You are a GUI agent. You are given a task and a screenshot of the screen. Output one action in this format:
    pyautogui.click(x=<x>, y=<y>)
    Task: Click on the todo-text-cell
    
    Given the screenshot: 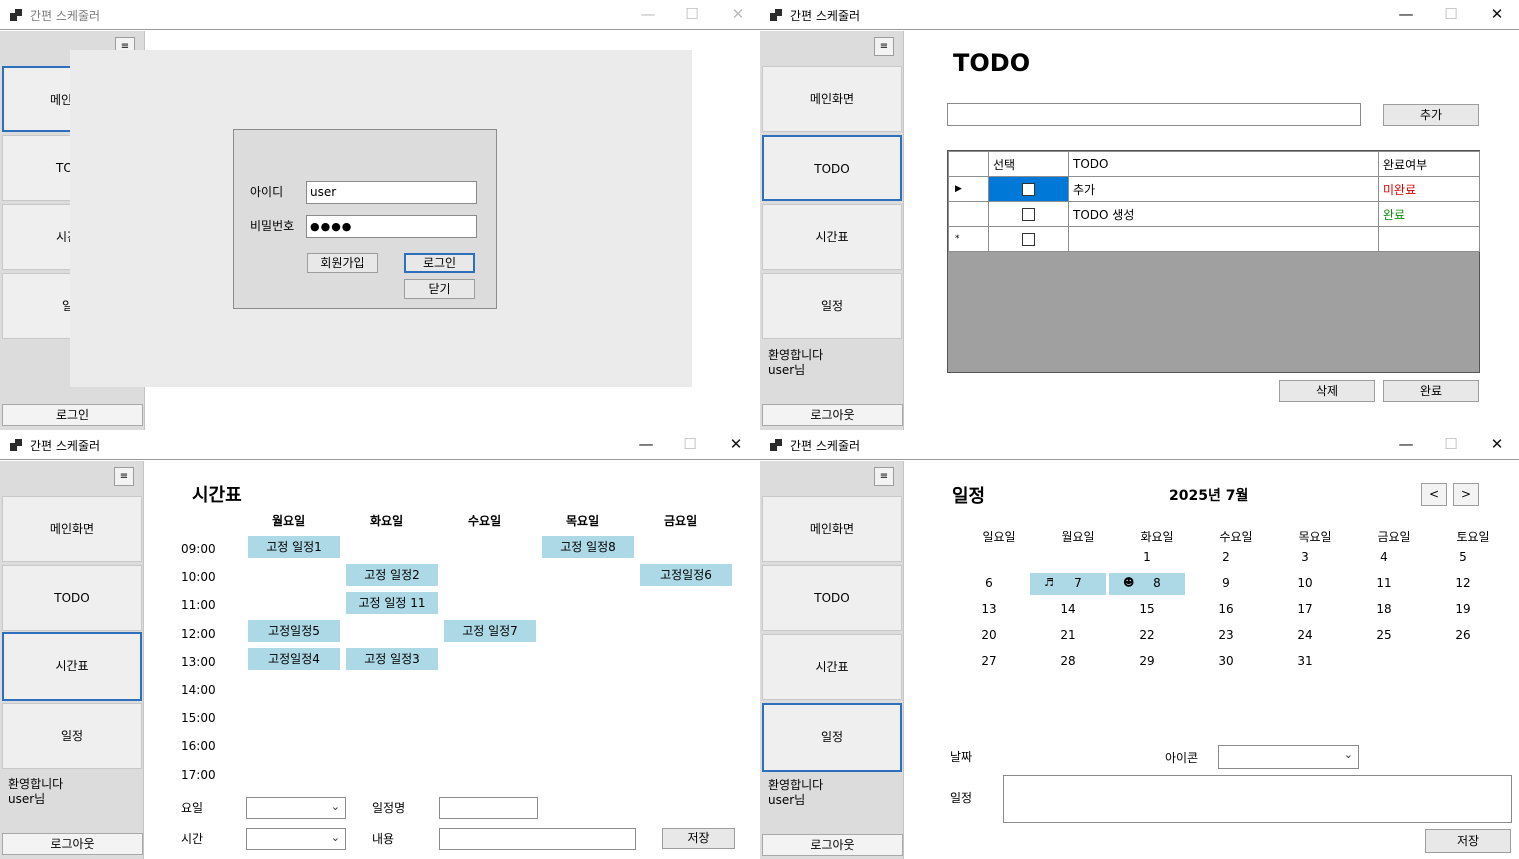 What is the action you would take?
    pyautogui.click(x=1223, y=239)
    